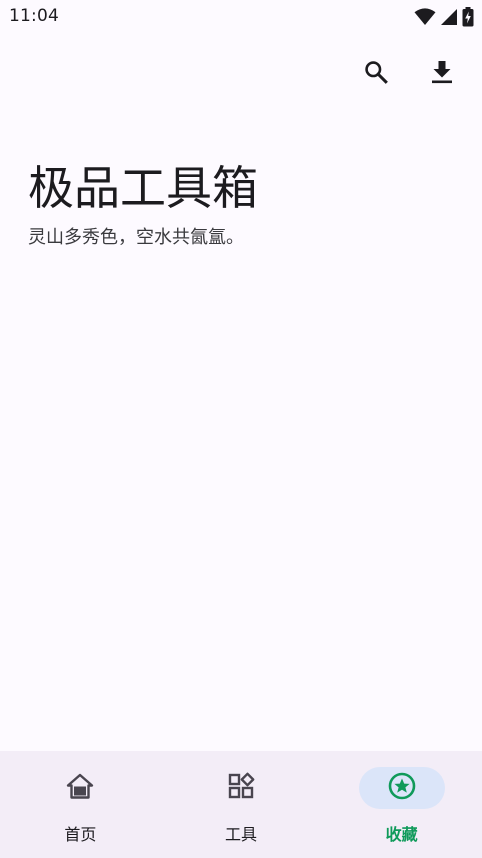  What do you see at coordinates (468, 19) in the screenshot?
I see `battery-charging-icon` at bounding box center [468, 19].